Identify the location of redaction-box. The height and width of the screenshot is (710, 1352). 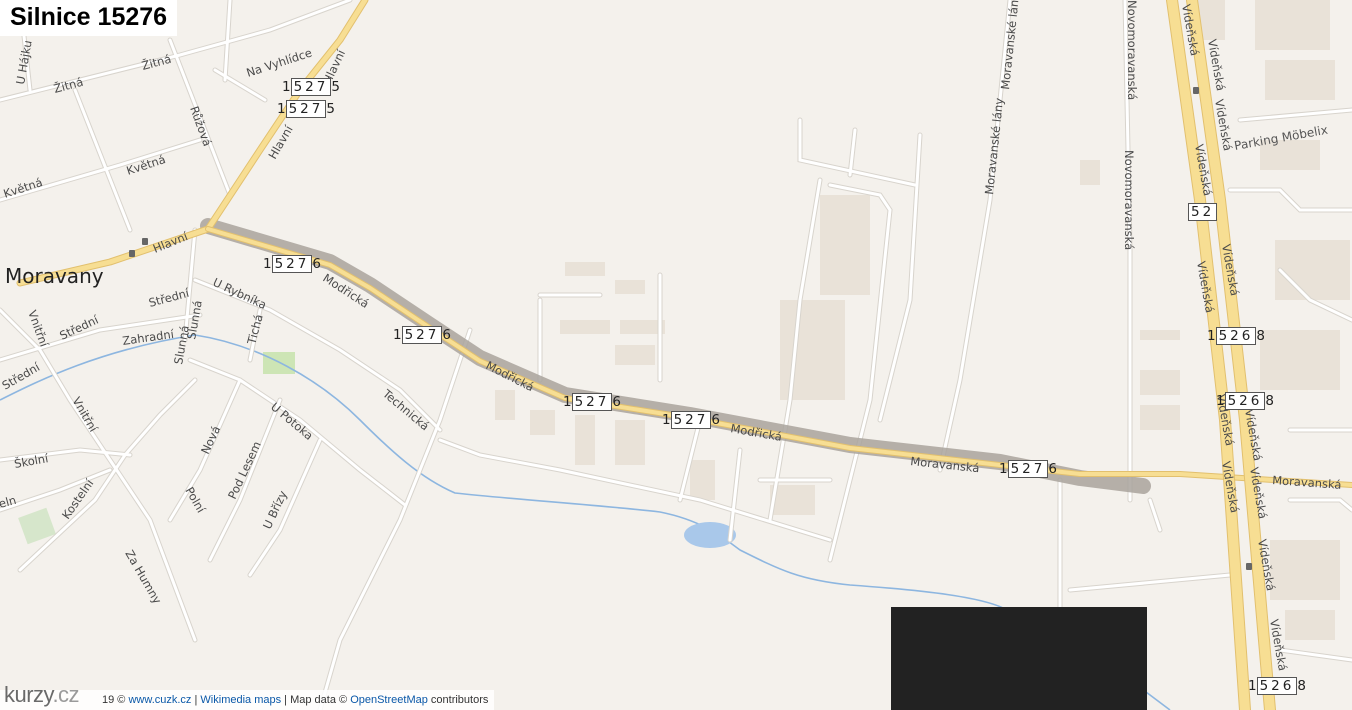
(1019, 658).